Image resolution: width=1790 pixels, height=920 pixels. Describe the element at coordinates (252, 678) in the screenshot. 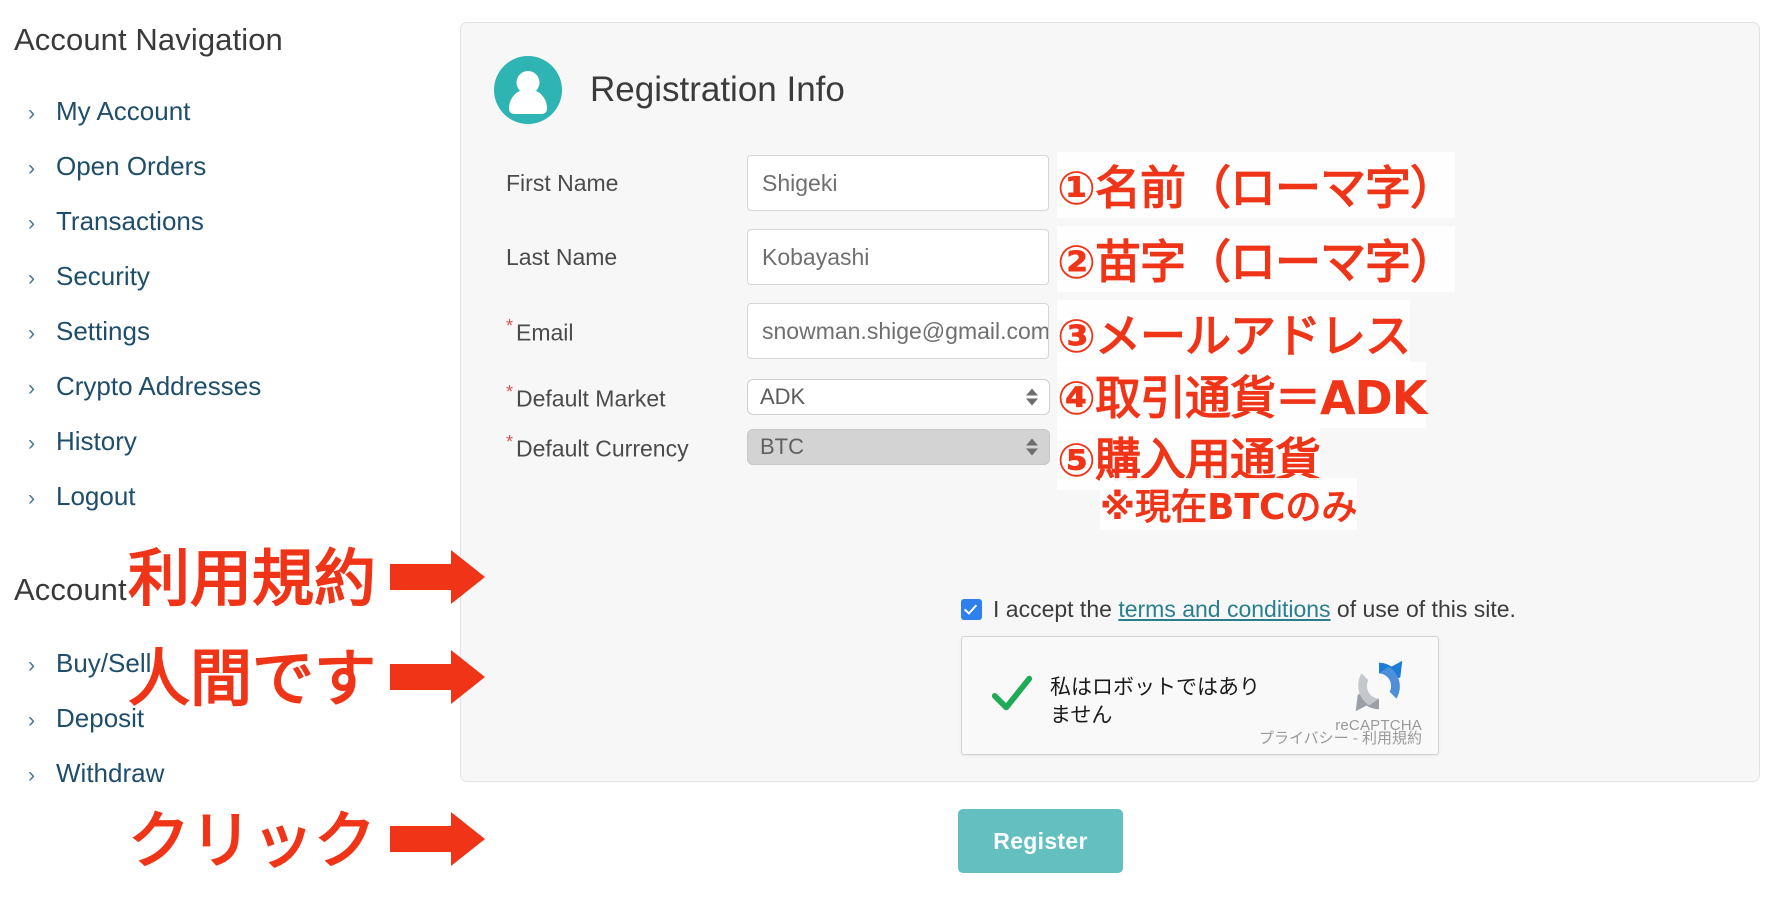

I see `annotation-human-label: 人間です` at that location.